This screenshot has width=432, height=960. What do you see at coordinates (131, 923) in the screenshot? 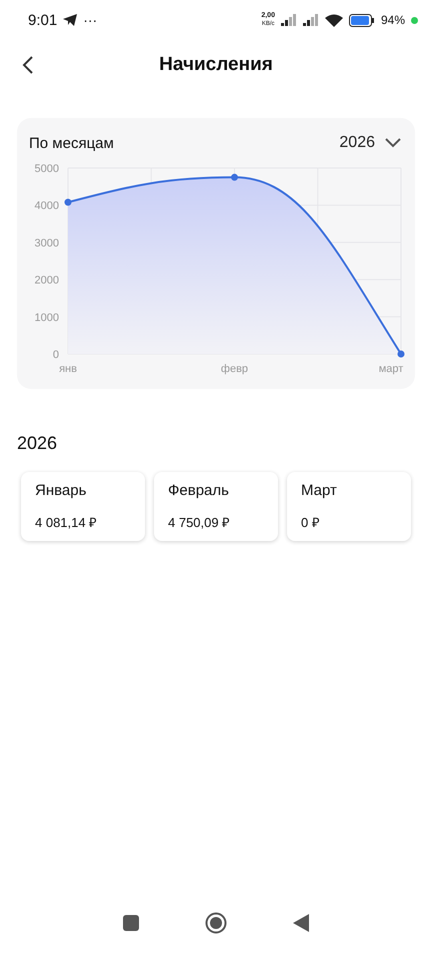
I see `recents-icon` at bounding box center [131, 923].